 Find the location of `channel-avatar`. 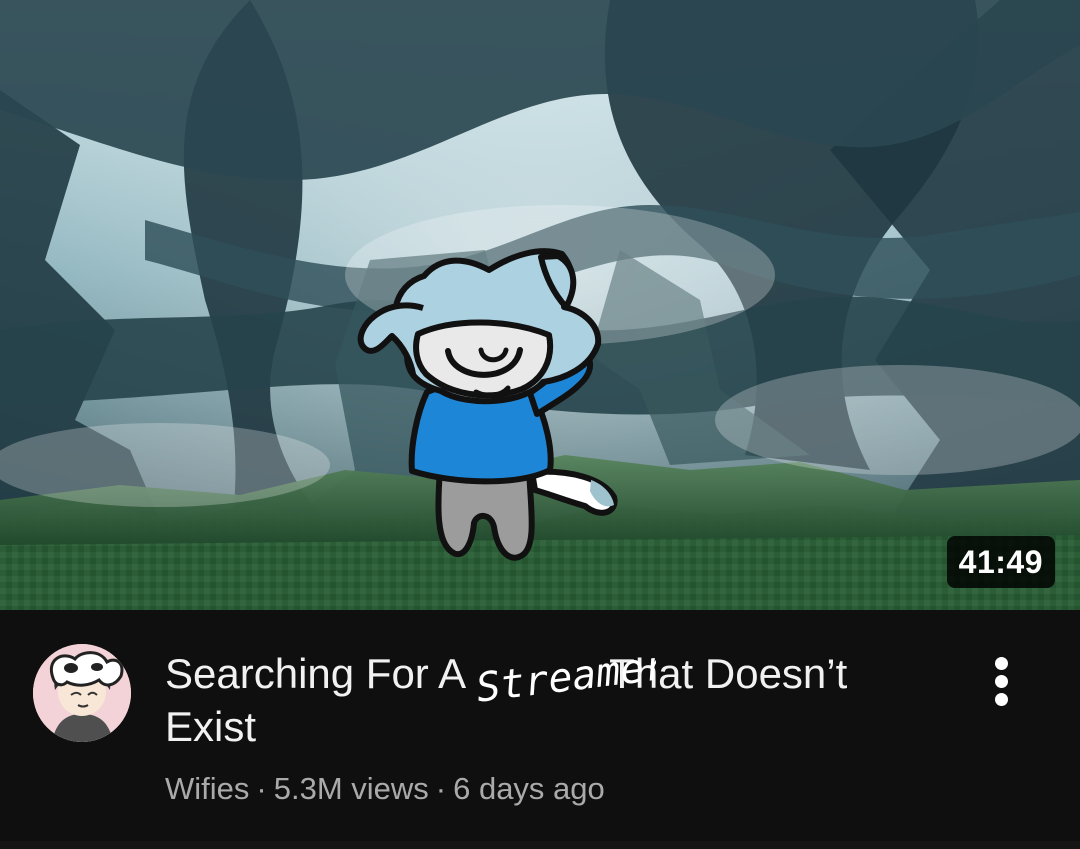

channel-avatar is located at coordinates (82, 693).